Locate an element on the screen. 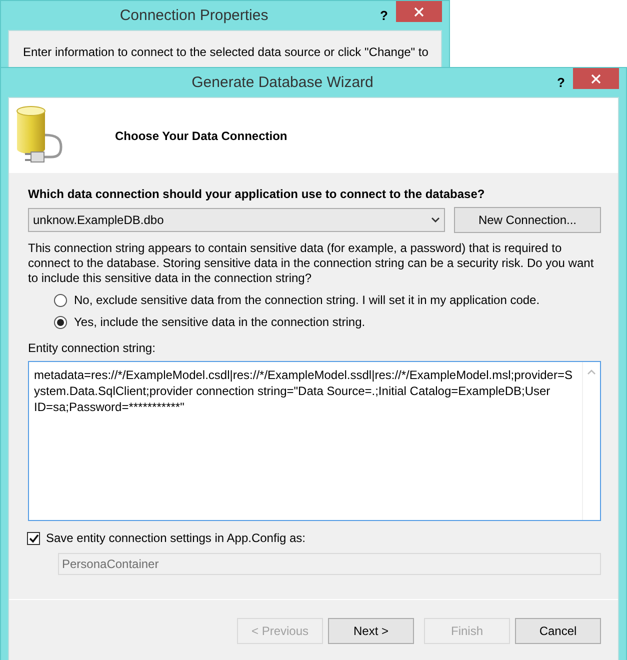  option-label: Yes, include the sensitive data in the connection string. is located at coordinates (220, 322).